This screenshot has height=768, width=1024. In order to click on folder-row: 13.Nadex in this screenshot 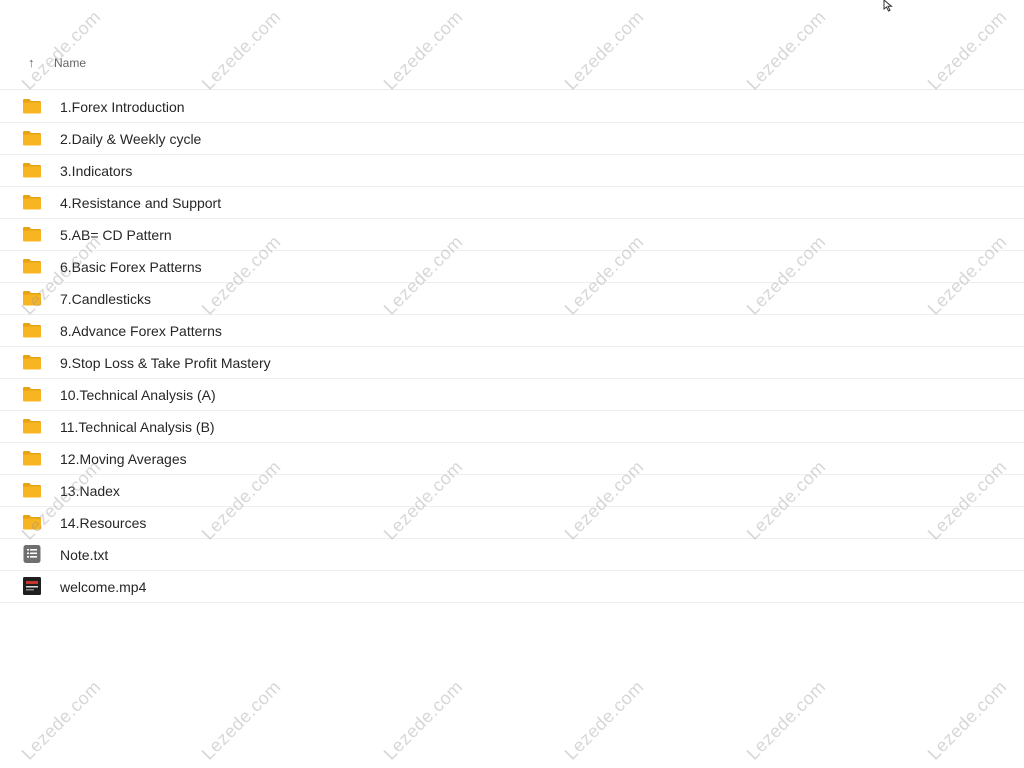, I will do `click(512, 491)`.